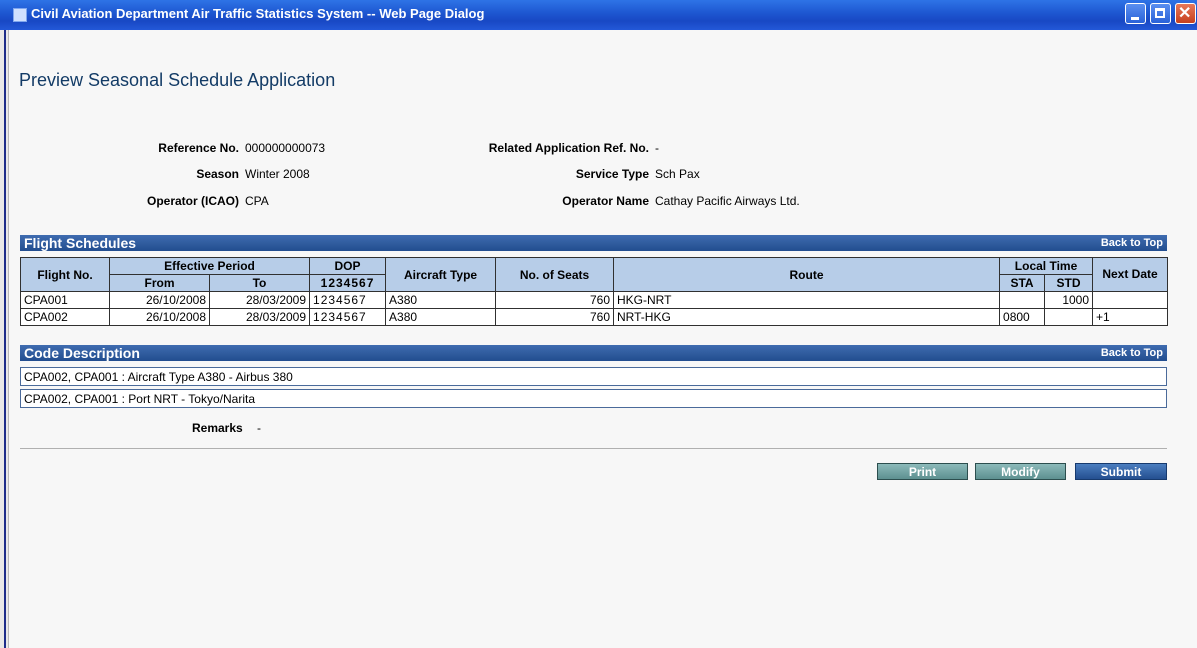  What do you see at coordinates (192, 201) in the screenshot?
I see `operator-icao-label: Operator (ICAO)` at bounding box center [192, 201].